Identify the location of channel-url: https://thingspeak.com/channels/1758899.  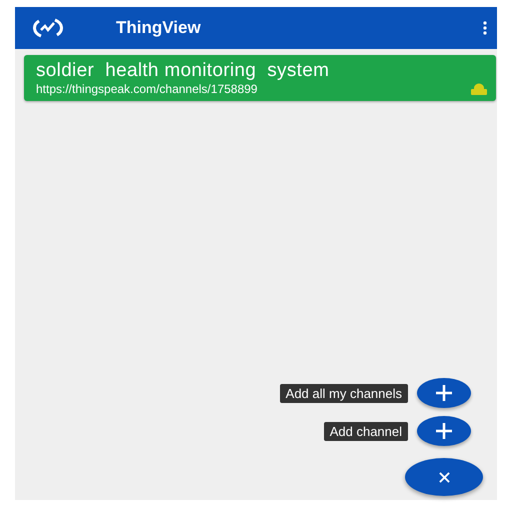
(147, 89).